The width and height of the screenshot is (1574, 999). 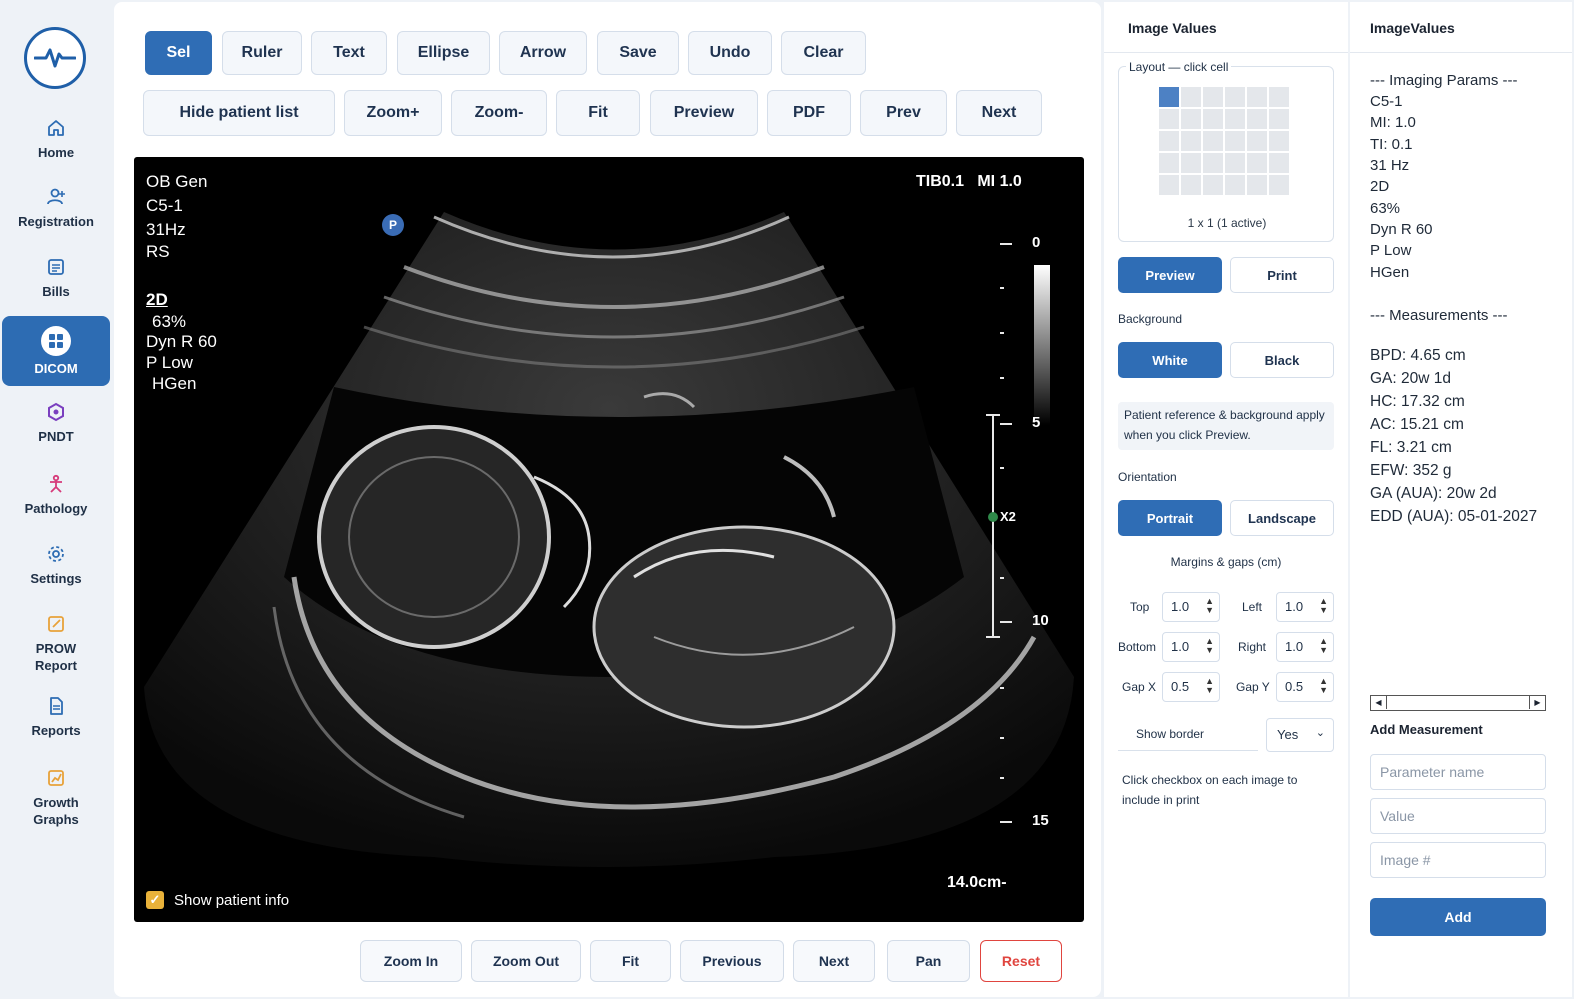 I want to click on scroll-left-icon: ◀, so click(x=1379, y=702).